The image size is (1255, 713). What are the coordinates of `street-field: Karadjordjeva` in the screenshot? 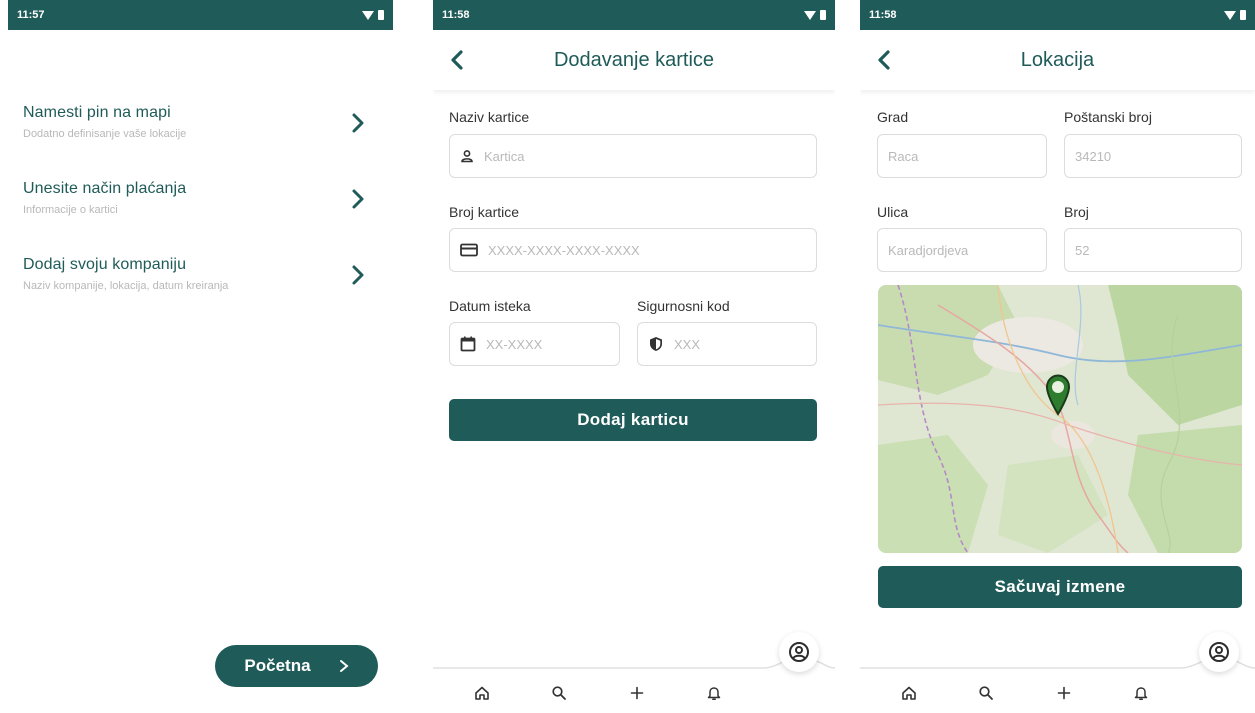 It's located at (962, 250).